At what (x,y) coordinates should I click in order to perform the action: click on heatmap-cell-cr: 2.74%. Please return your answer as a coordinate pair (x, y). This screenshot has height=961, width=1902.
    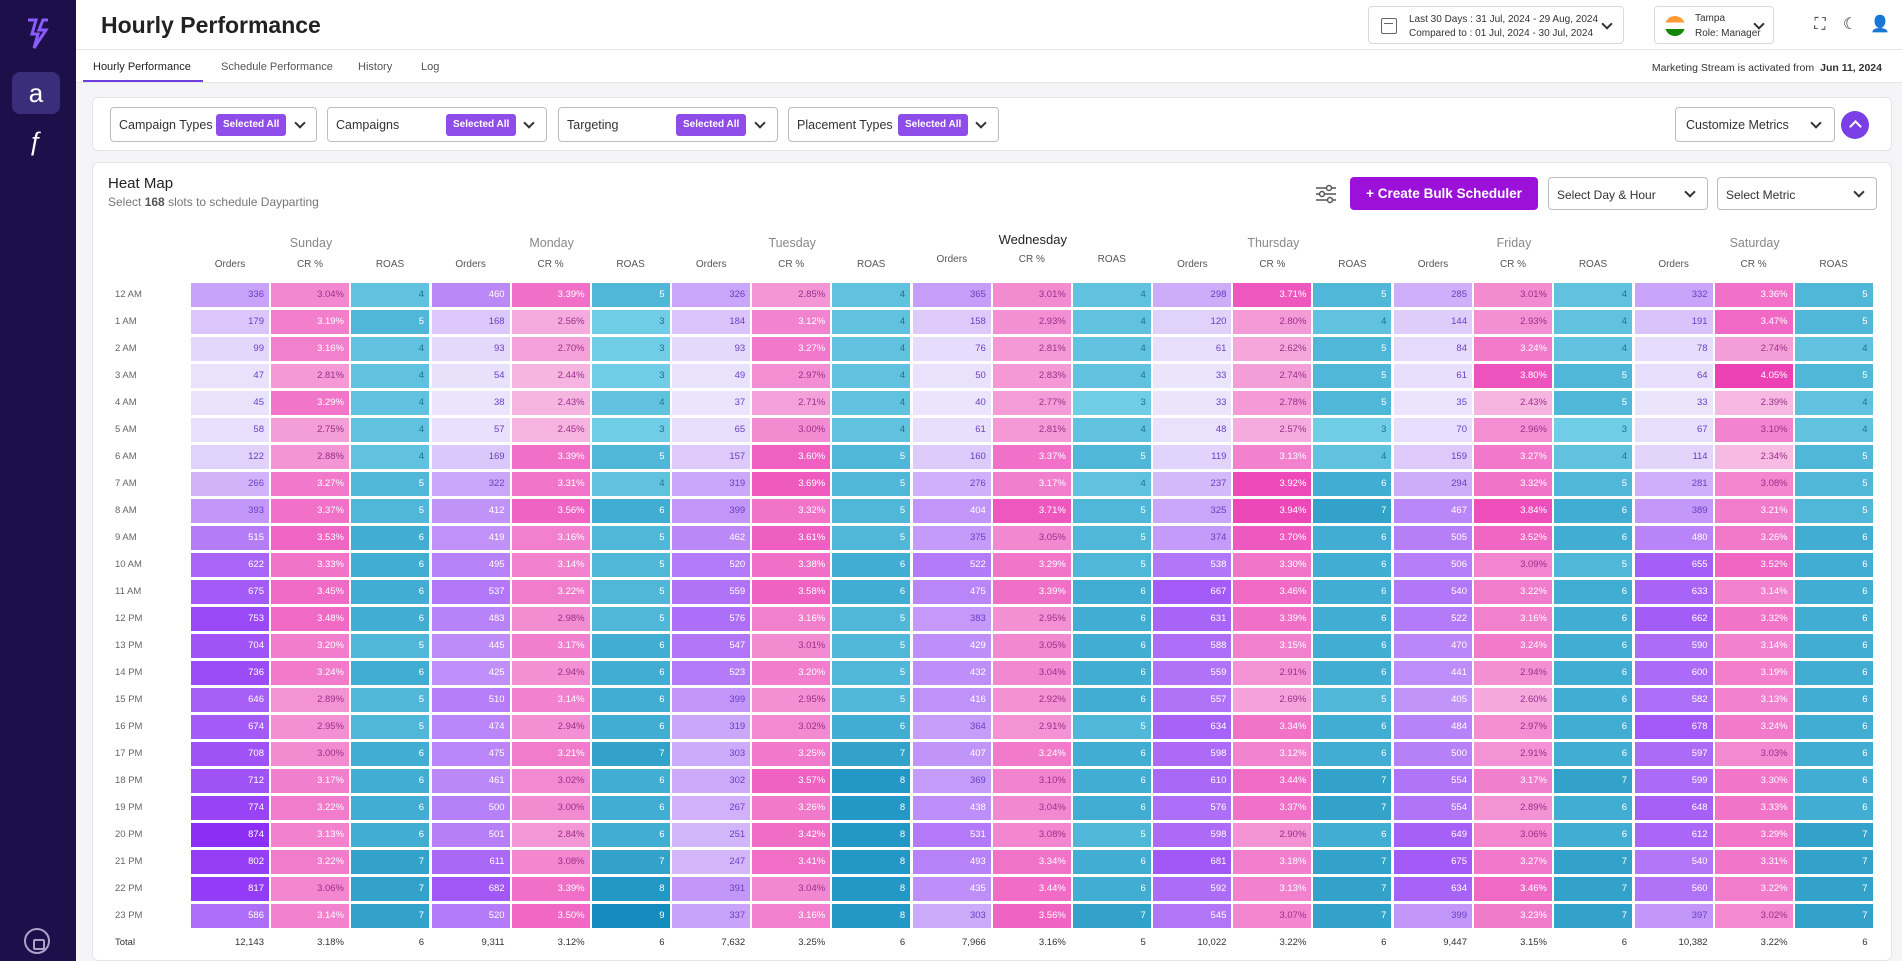
    Looking at the image, I should click on (1753, 349).